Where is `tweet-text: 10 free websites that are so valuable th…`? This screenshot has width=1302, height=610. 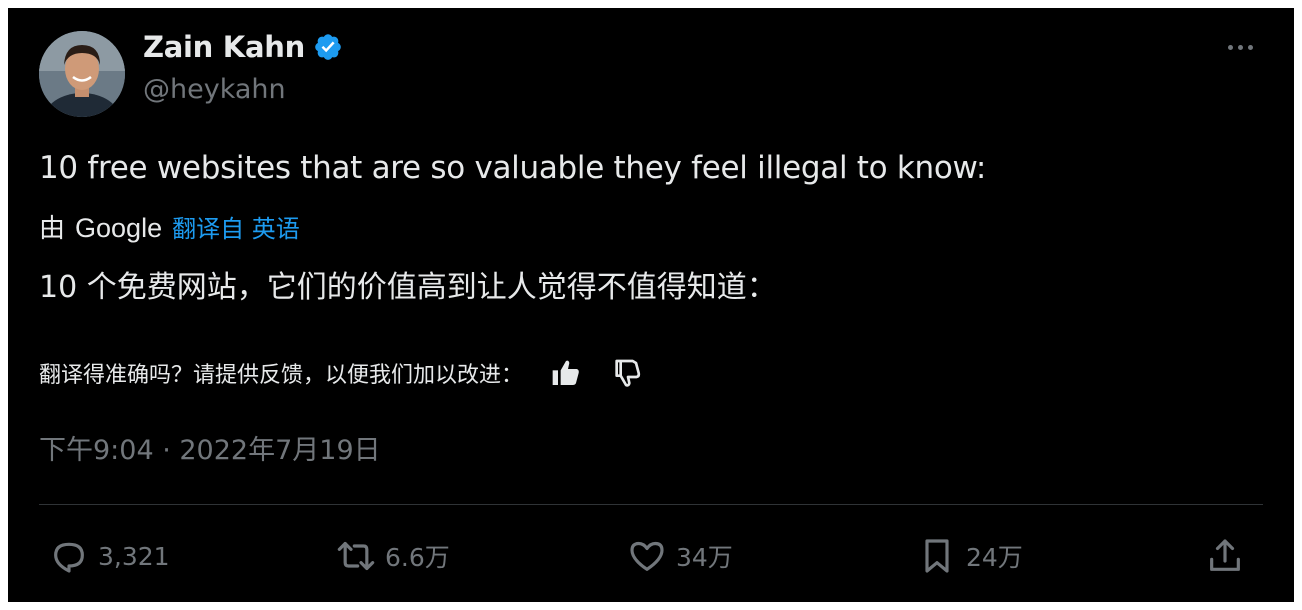 tweet-text: 10 free websites that are so valuable th… is located at coordinates (513, 168).